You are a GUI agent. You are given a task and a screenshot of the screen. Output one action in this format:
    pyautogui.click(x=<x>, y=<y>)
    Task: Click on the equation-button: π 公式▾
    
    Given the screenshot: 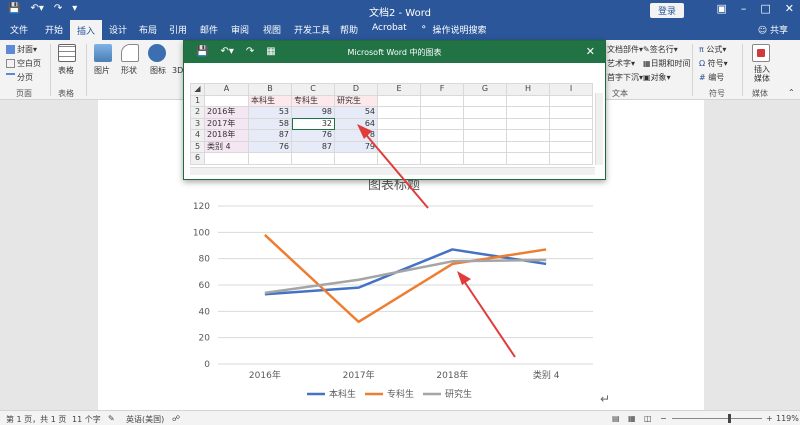 What is the action you would take?
    pyautogui.click(x=712, y=49)
    